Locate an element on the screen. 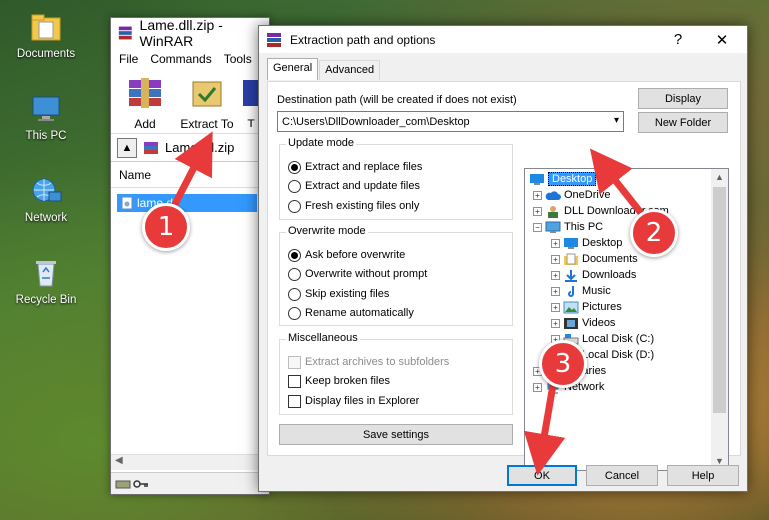 The height and width of the screenshot is (520, 769). menu-tools: Tools is located at coordinates (238, 59).